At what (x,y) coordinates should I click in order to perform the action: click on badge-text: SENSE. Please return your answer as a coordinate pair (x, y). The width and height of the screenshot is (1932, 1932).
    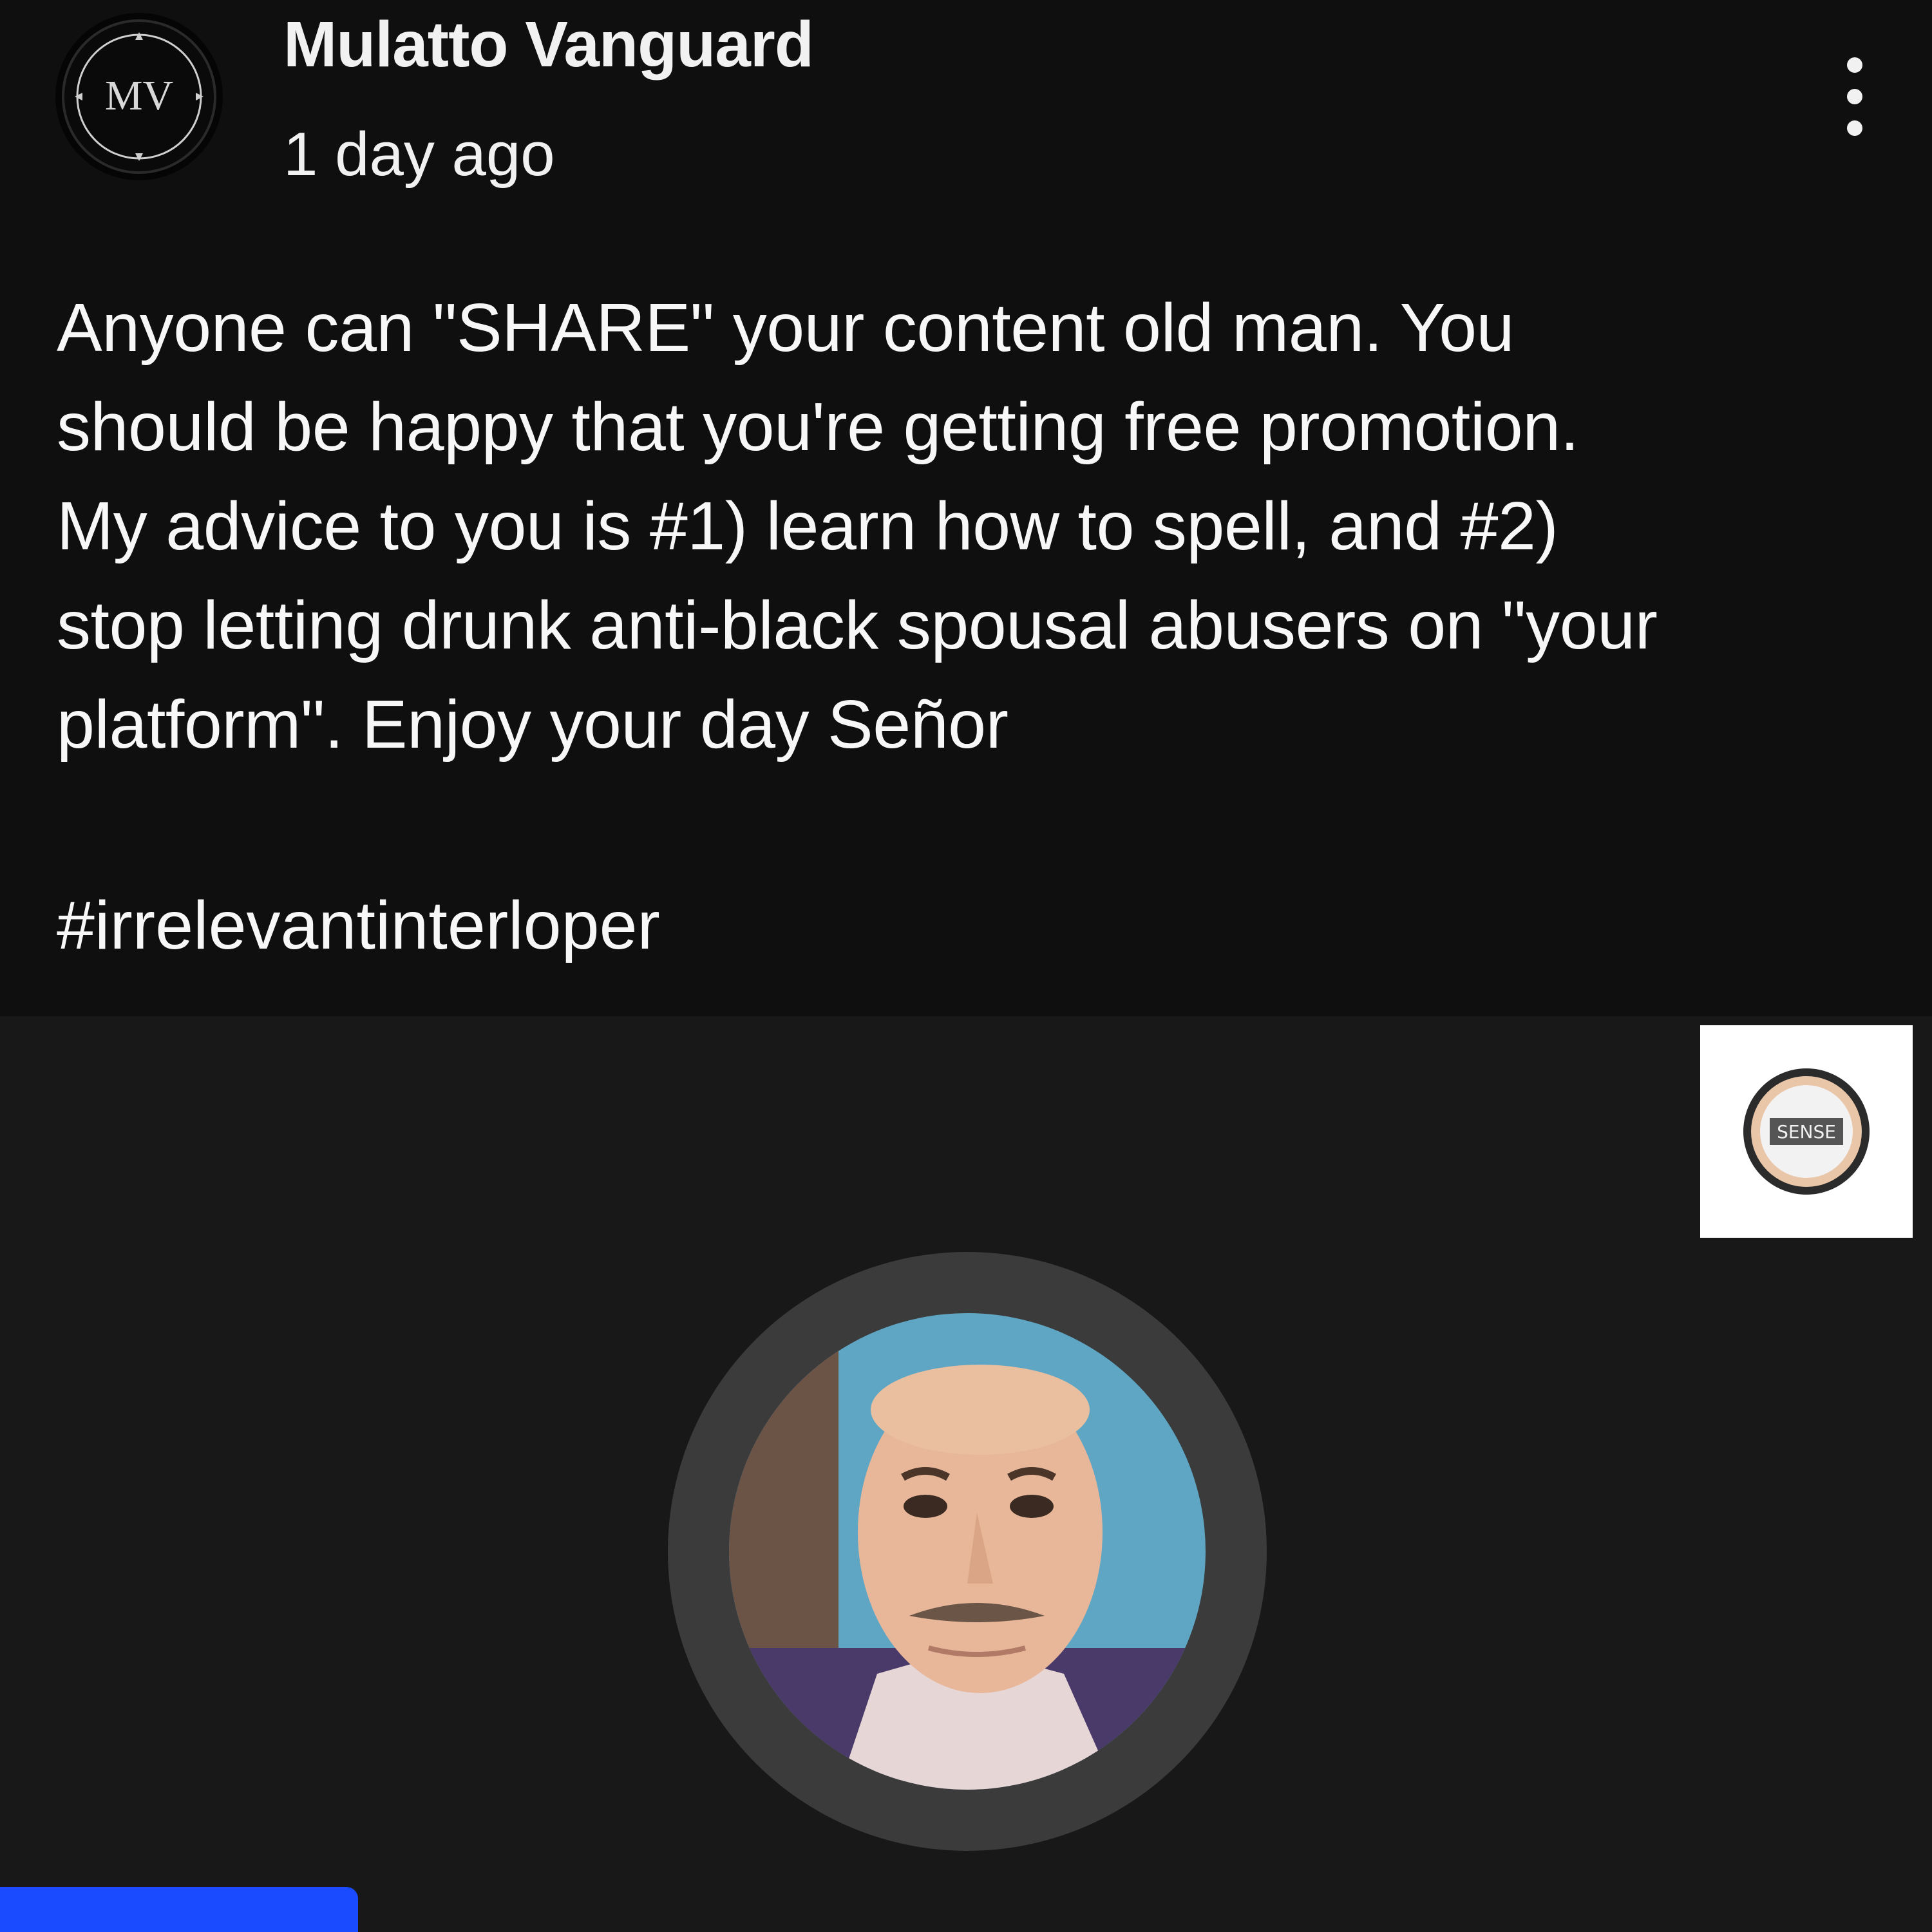
    Looking at the image, I should click on (1806, 1131).